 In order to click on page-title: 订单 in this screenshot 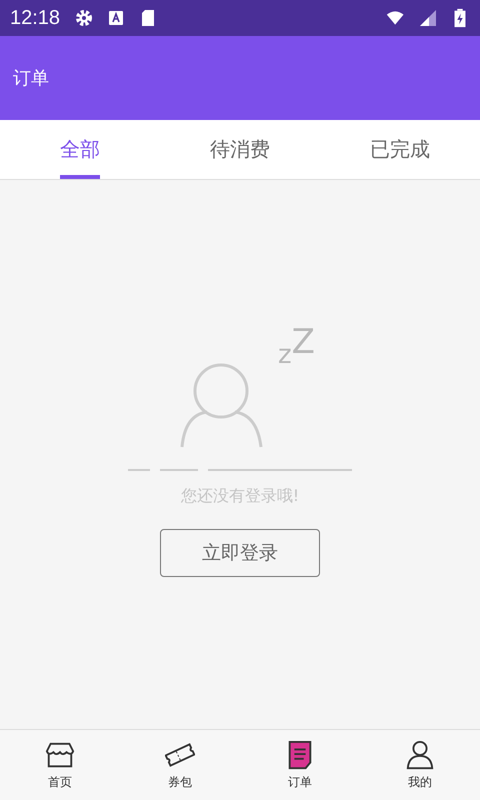, I will do `click(31, 78)`.